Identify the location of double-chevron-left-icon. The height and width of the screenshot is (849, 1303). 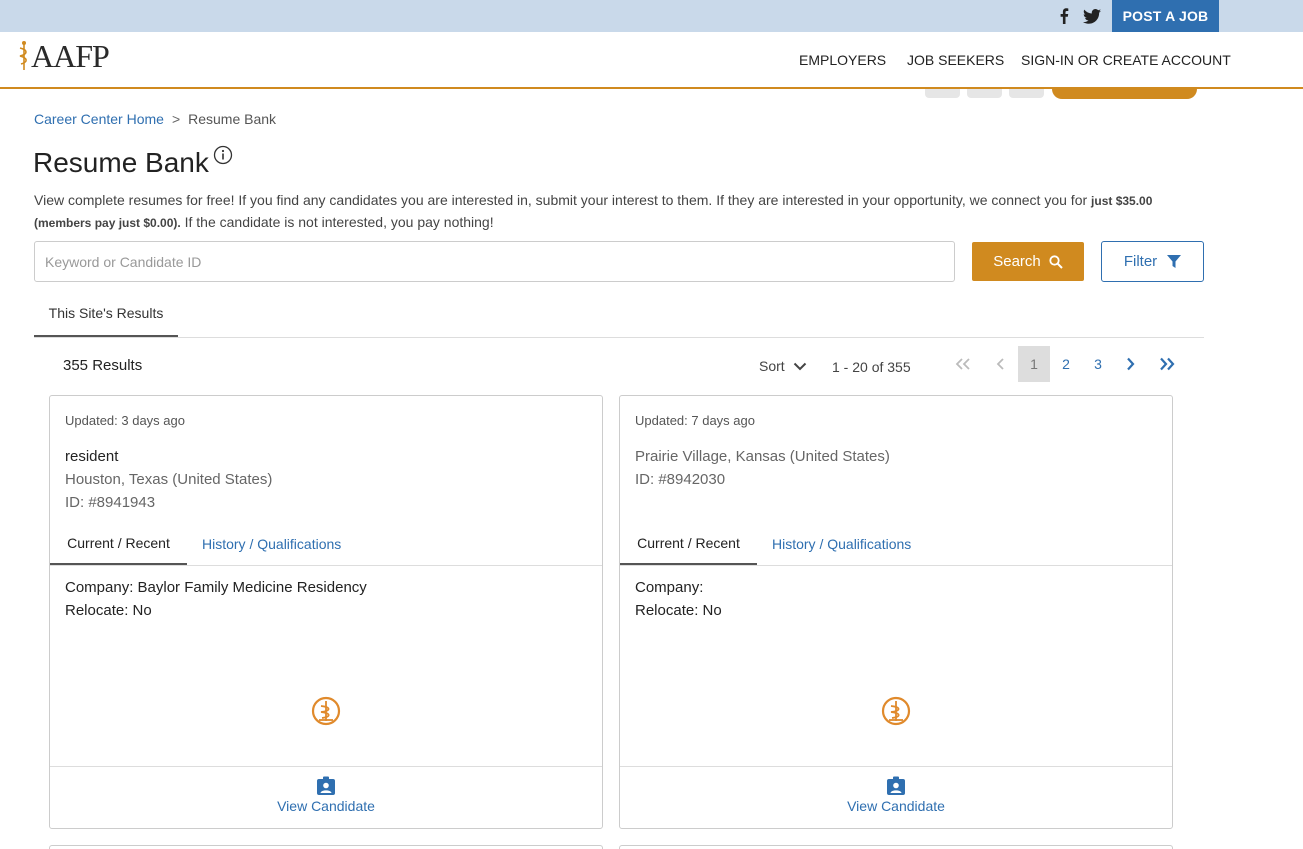
(962, 364).